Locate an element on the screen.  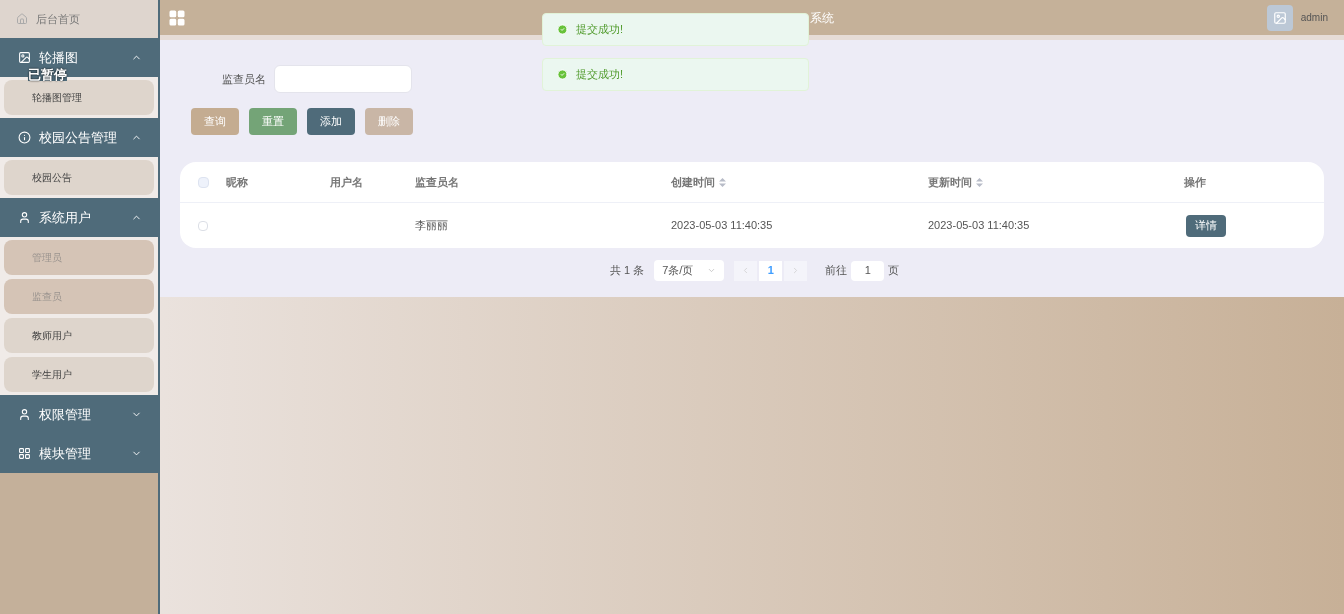
menu-group: 权限管理 is located at coordinates (79, 414).